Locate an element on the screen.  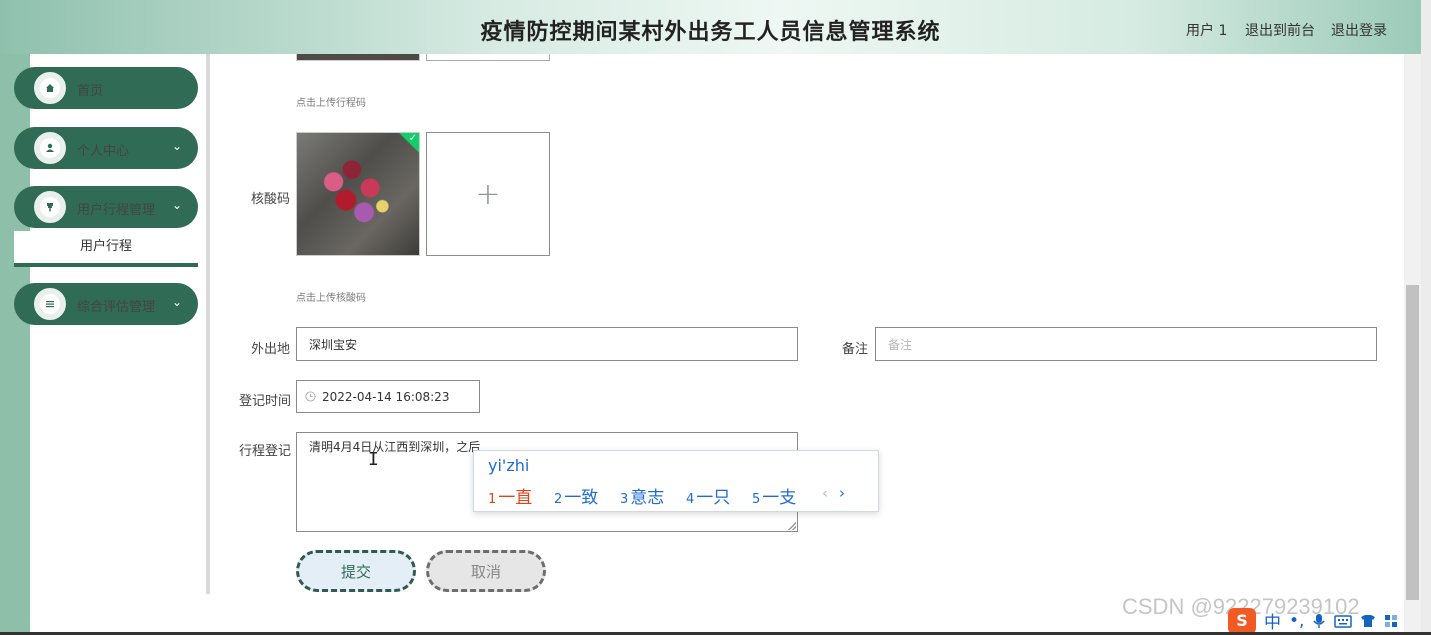
sidebar-item-label: 首页 is located at coordinates (90, 91).